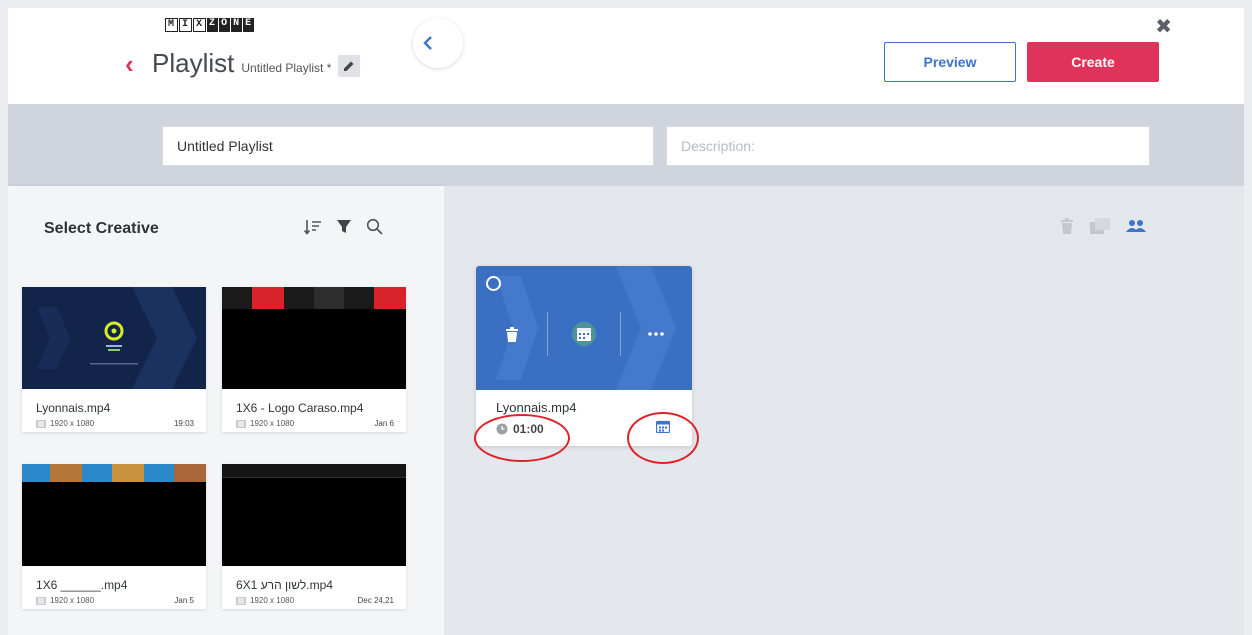  What do you see at coordinates (384, 423) in the screenshot?
I see `creative-date: Jan 6` at bounding box center [384, 423].